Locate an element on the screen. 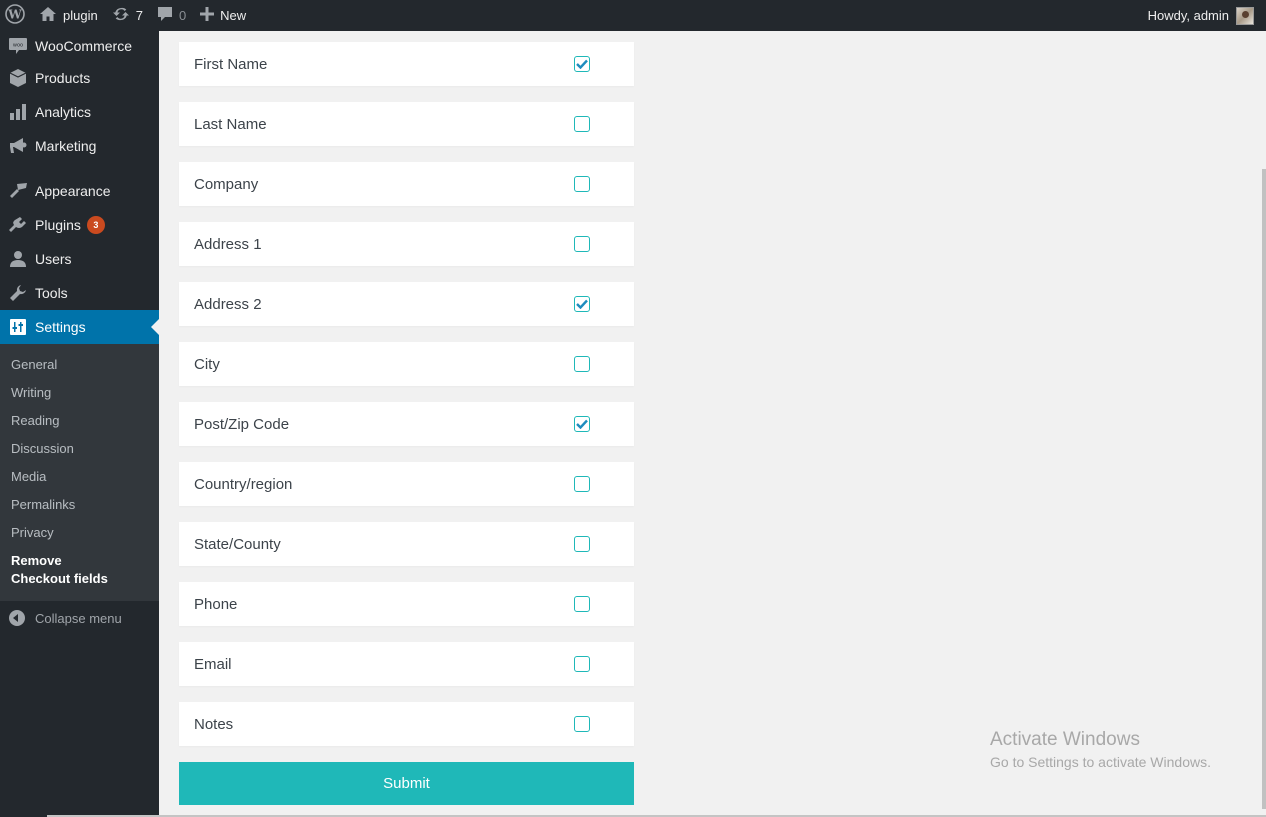 The image size is (1266, 817). collapse-menu-button: Collapse menu is located at coordinates (79, 618).